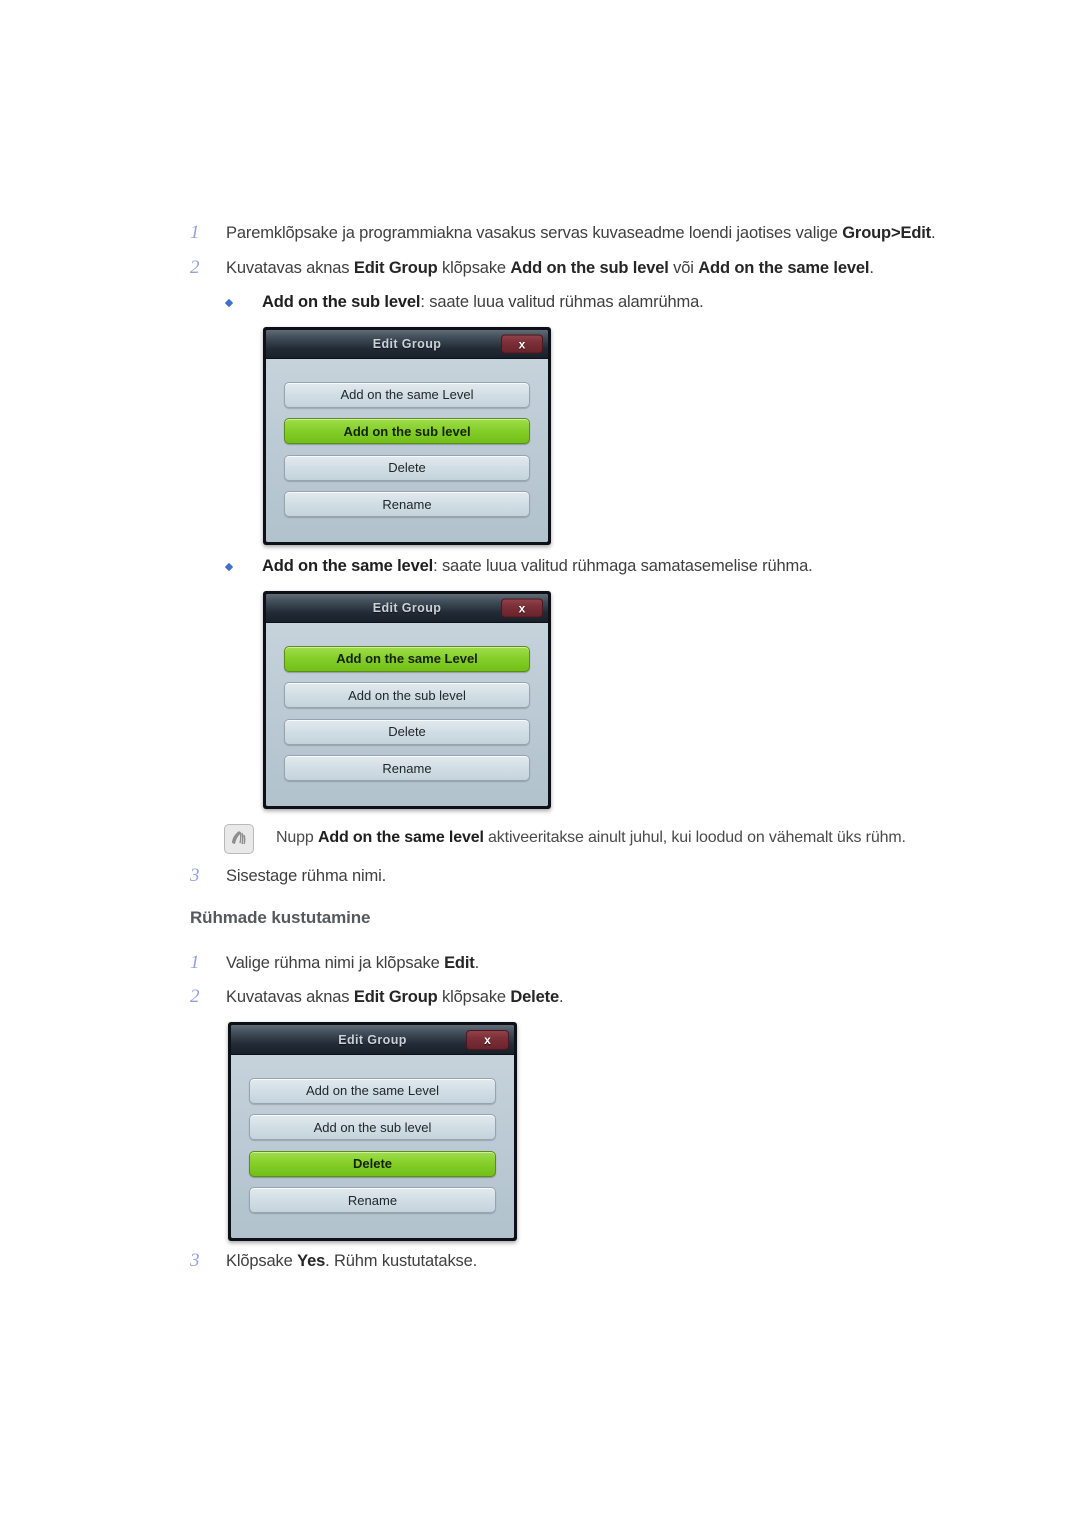  What do you see at coordinates (280, 917) in the screenshot?
I see `section-heading: Rühmade kustutamine` at bounding box center [280, 917].